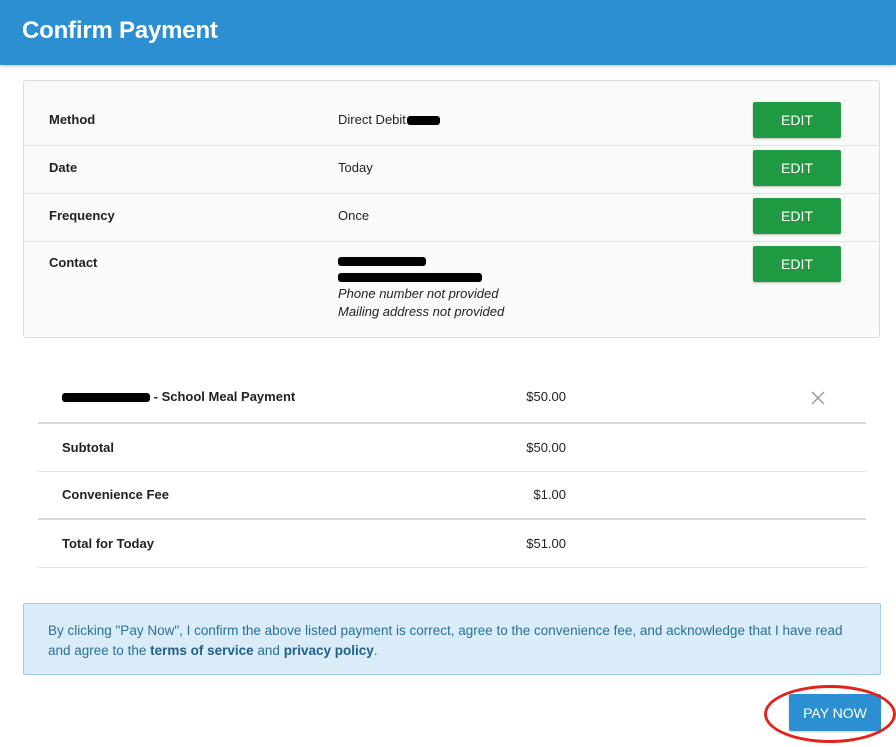 The height and width of the screenshot is (747, 896). Describe the element at coordinates (329, 650) in the screenshot. I see `privacy-policy-link: privacy policy` at that location.